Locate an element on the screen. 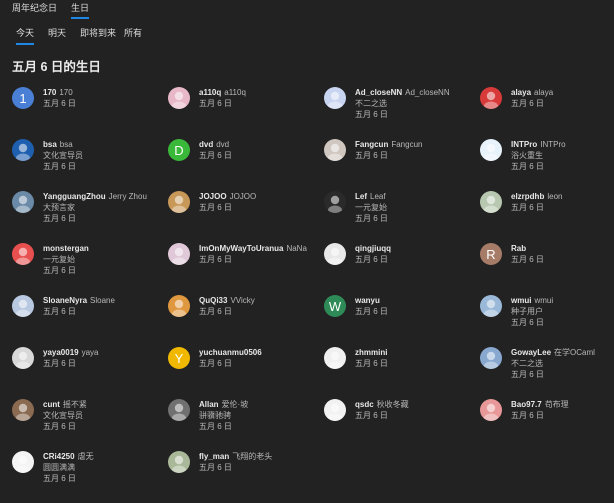 This screenshot has width=614, height=503. user-card: Fangcun Fangcun 五月 6 日 is located at coordinates (402, 165).